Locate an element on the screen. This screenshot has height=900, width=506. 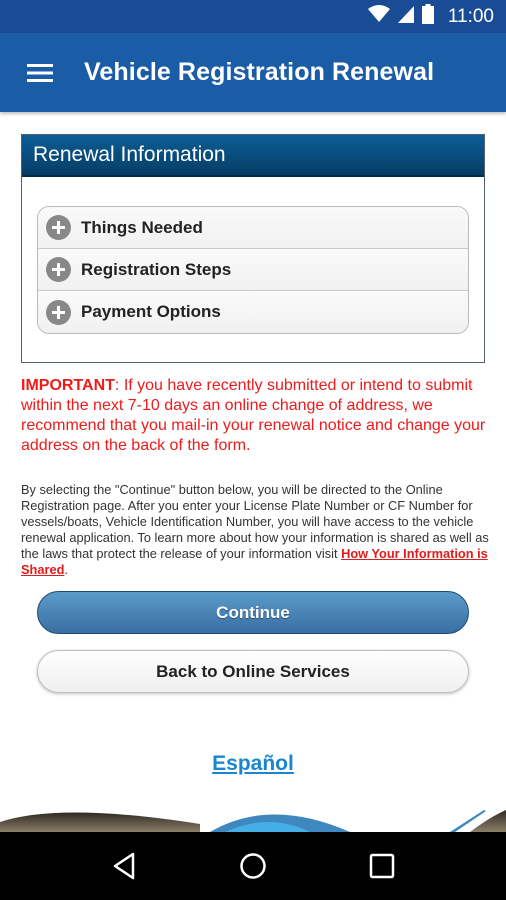
espanol-link: Español is located at coordinates (253, 763).